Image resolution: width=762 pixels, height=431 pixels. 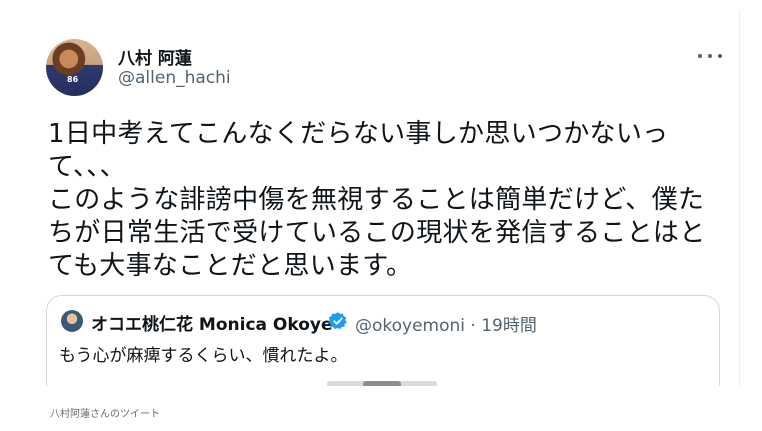 What do you see at coordinates (72, 321) in the screenshot?
I see `quoted-avatar` at bounding box center [72, 321].